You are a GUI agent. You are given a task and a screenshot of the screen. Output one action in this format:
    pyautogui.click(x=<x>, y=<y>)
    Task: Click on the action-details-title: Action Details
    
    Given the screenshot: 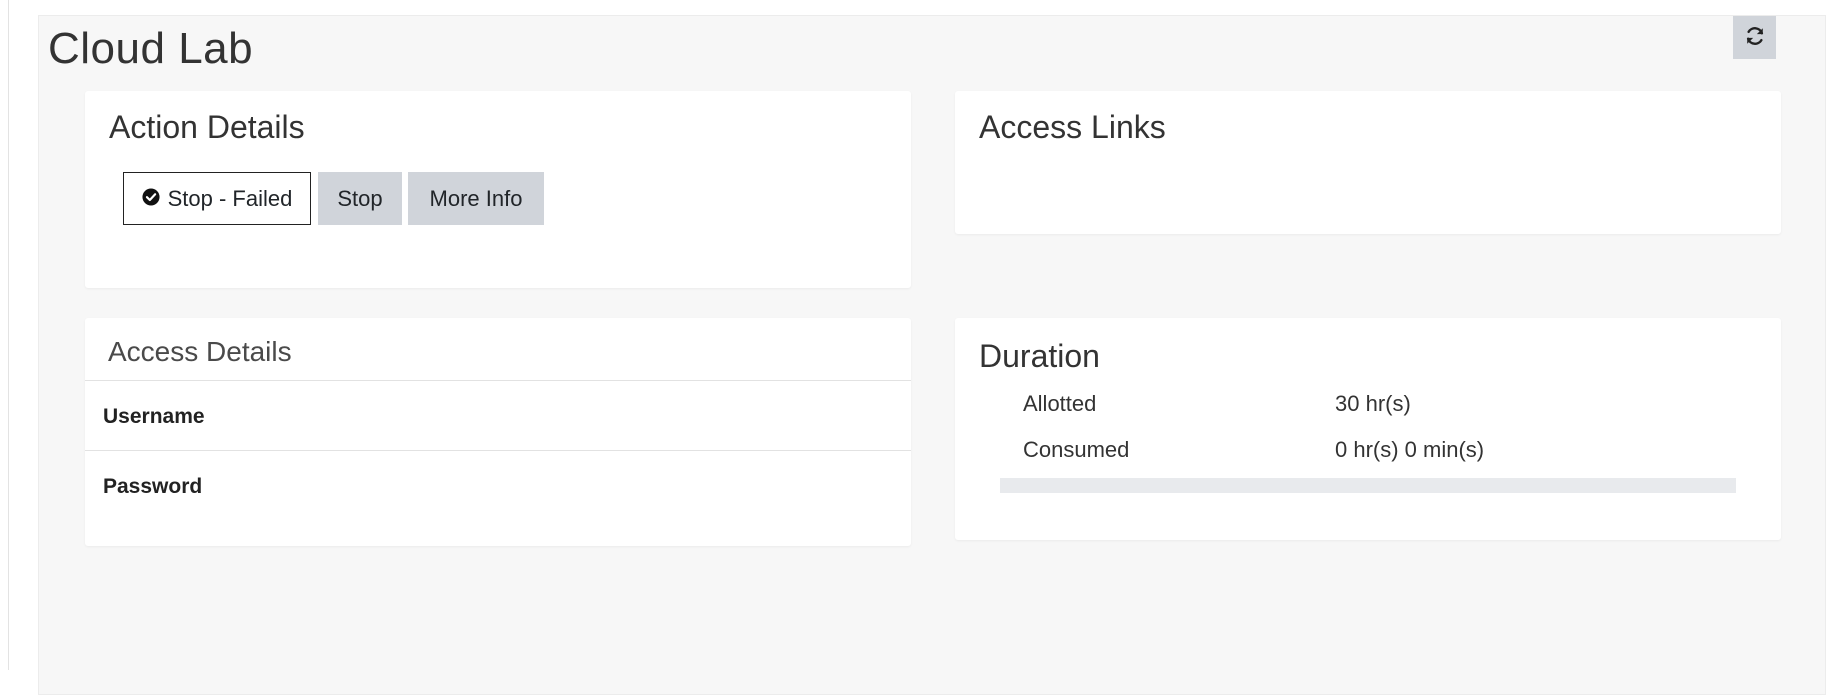 What is the action you would take?
    pyautogui.click(x=207, y=127)
    